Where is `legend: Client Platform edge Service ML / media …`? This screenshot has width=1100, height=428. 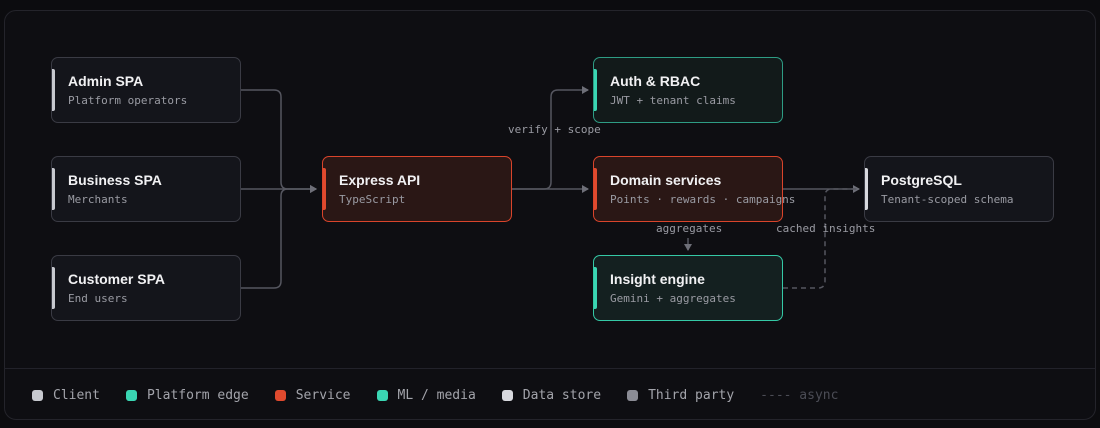 legend: Client Platform edge Service ML / media … is located at coordinates (435, 395).